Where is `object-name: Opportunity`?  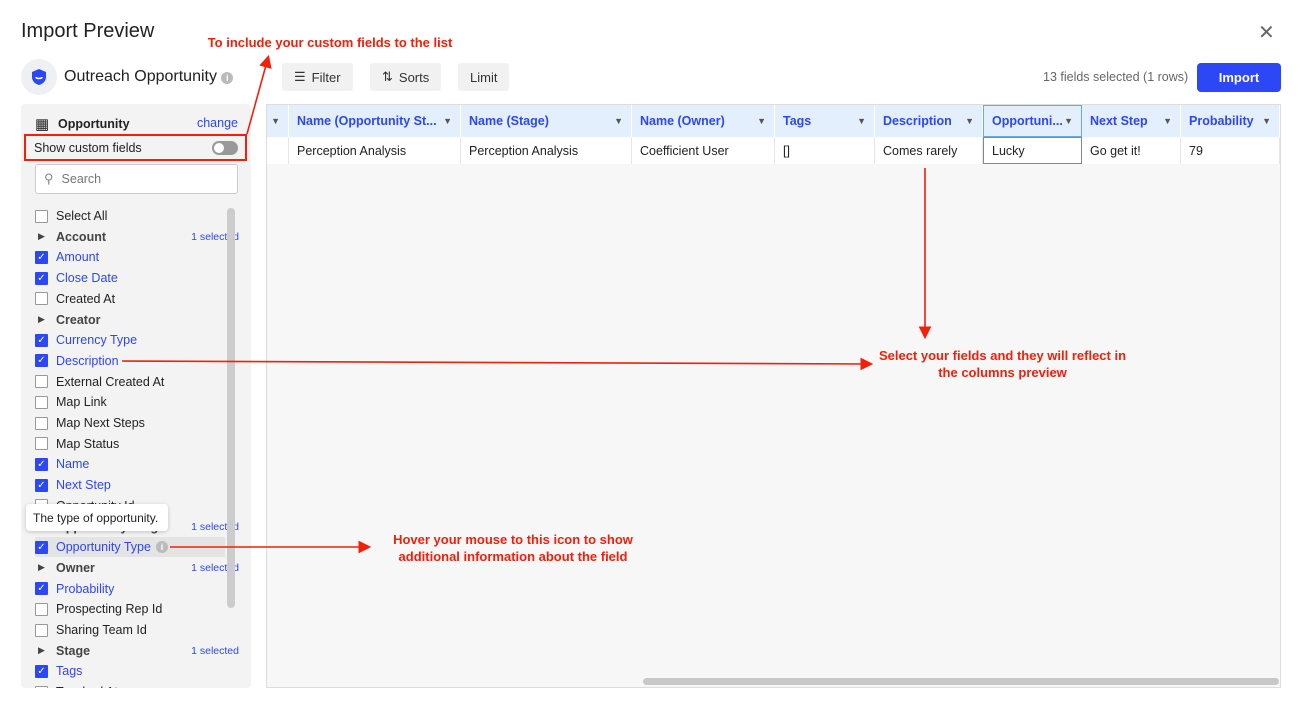 object-name: Opportunity is located at coordinates (94, 124).